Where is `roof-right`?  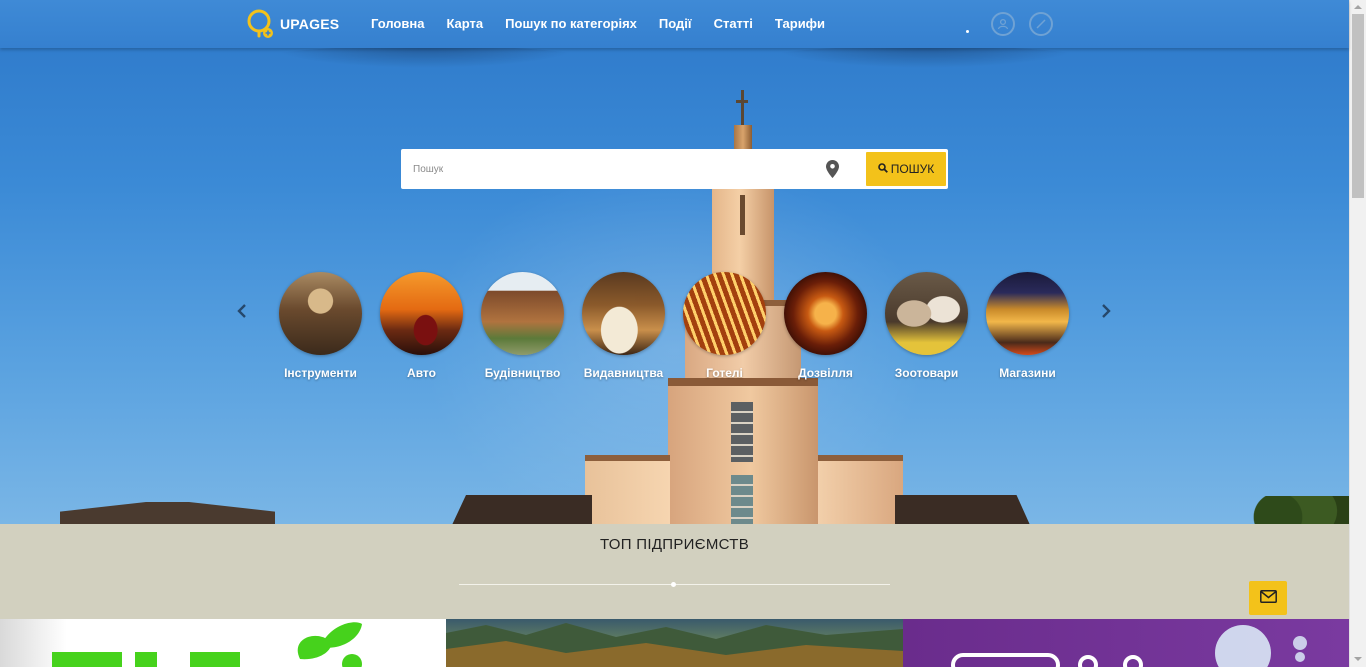 roof-right is located at coordinates (962, 509).